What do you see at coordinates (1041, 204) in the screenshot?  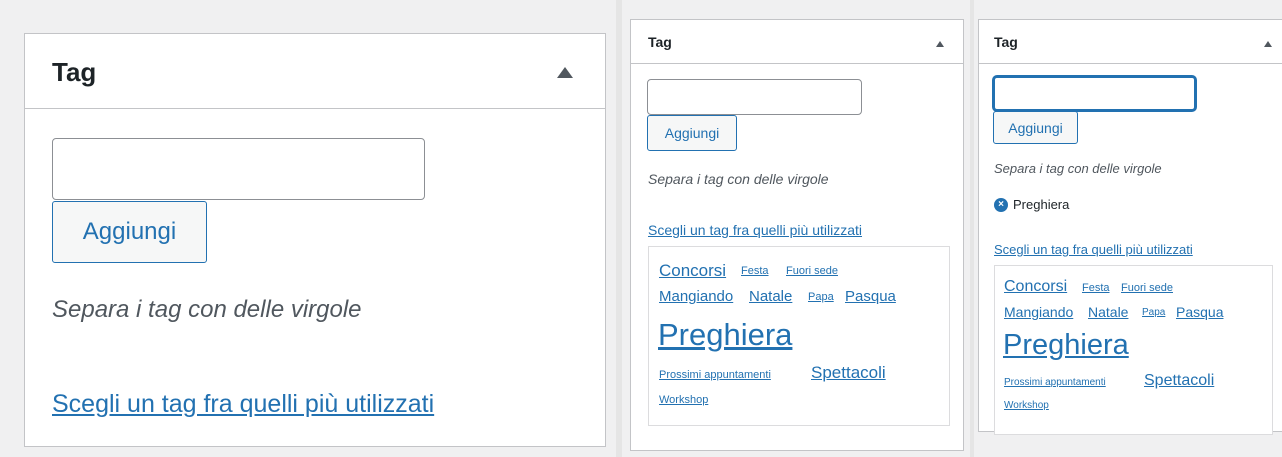 I see `chosen-tag-label: Preghiera` at bounding box center [1041, 204].